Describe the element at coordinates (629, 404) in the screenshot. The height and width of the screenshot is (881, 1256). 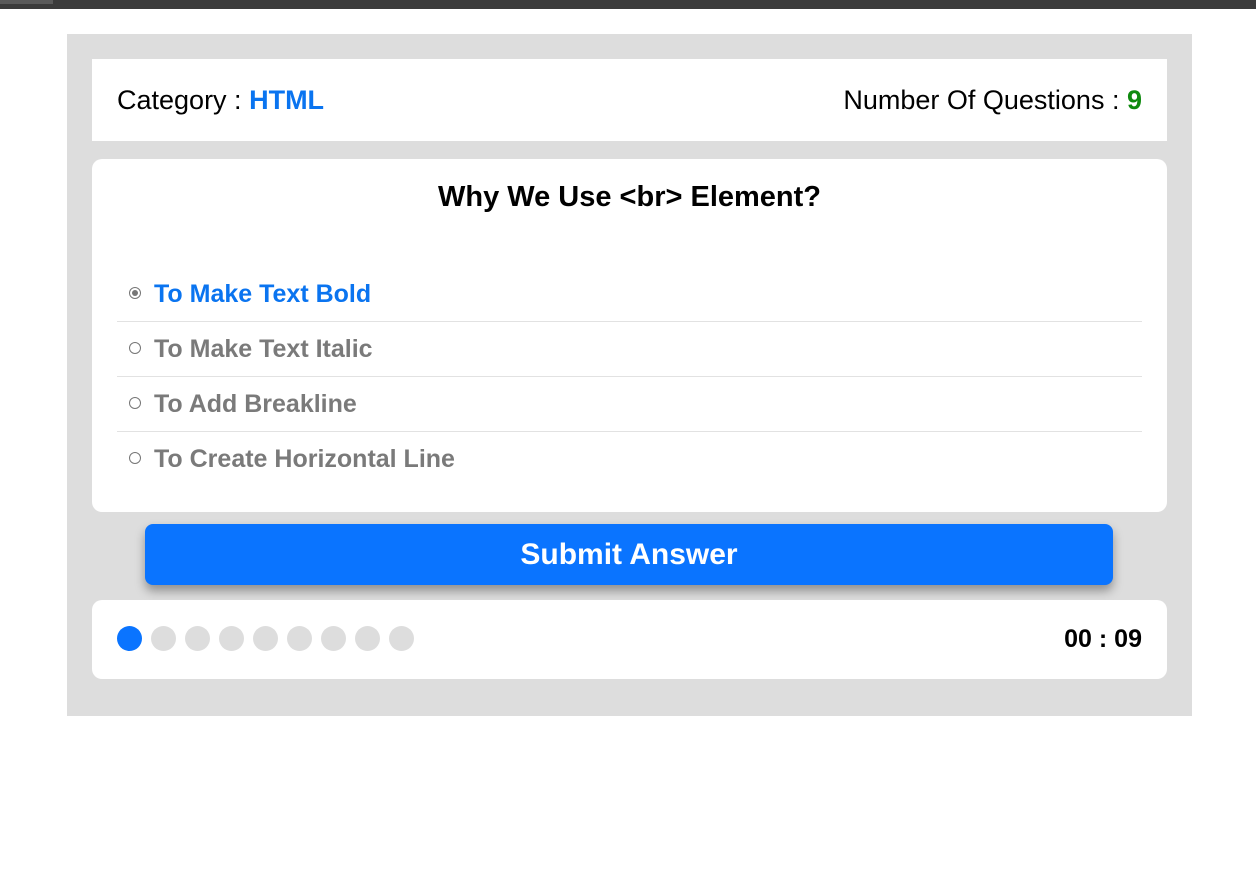
I see `answer-option: To Add Breakline` at that location.